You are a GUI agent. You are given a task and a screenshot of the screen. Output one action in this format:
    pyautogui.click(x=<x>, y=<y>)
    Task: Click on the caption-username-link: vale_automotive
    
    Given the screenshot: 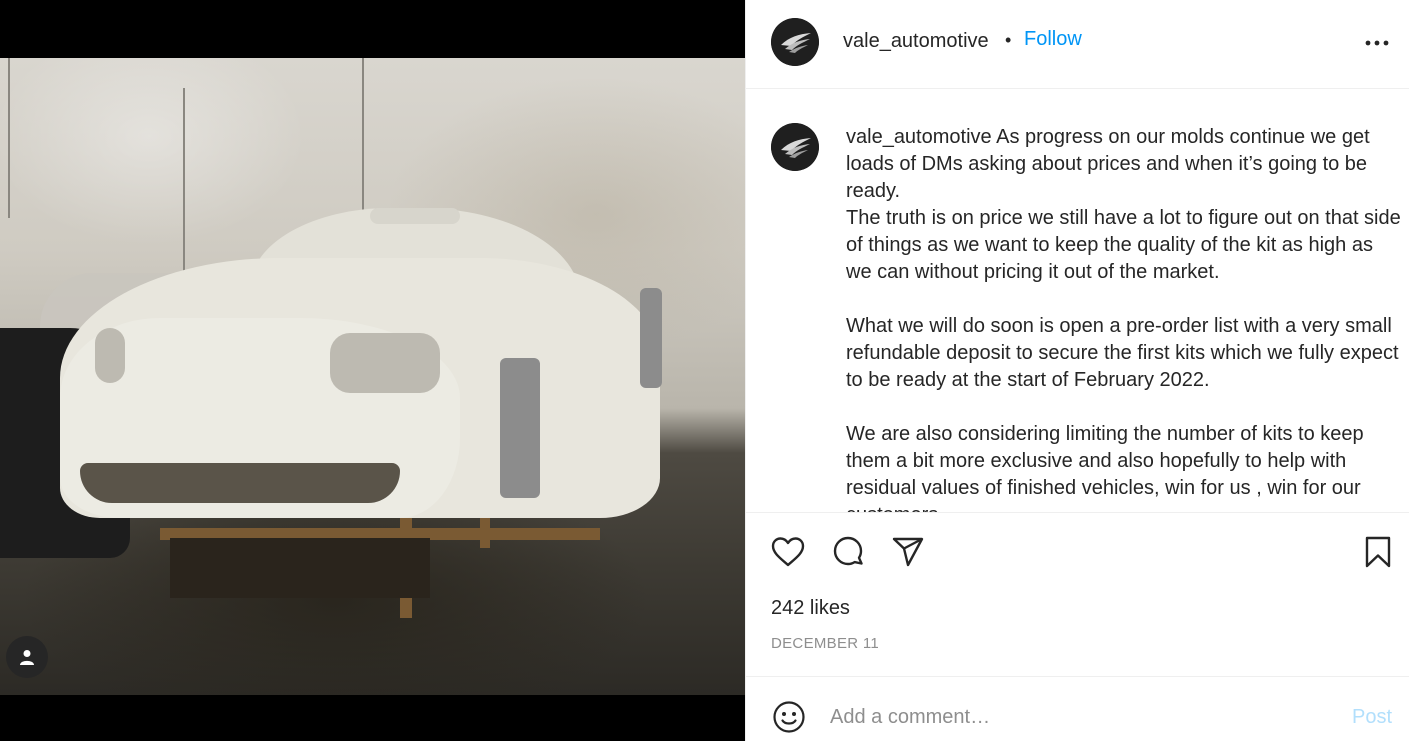 What is the action you would take?
    pyautogui.click(x=919, y=137)
    